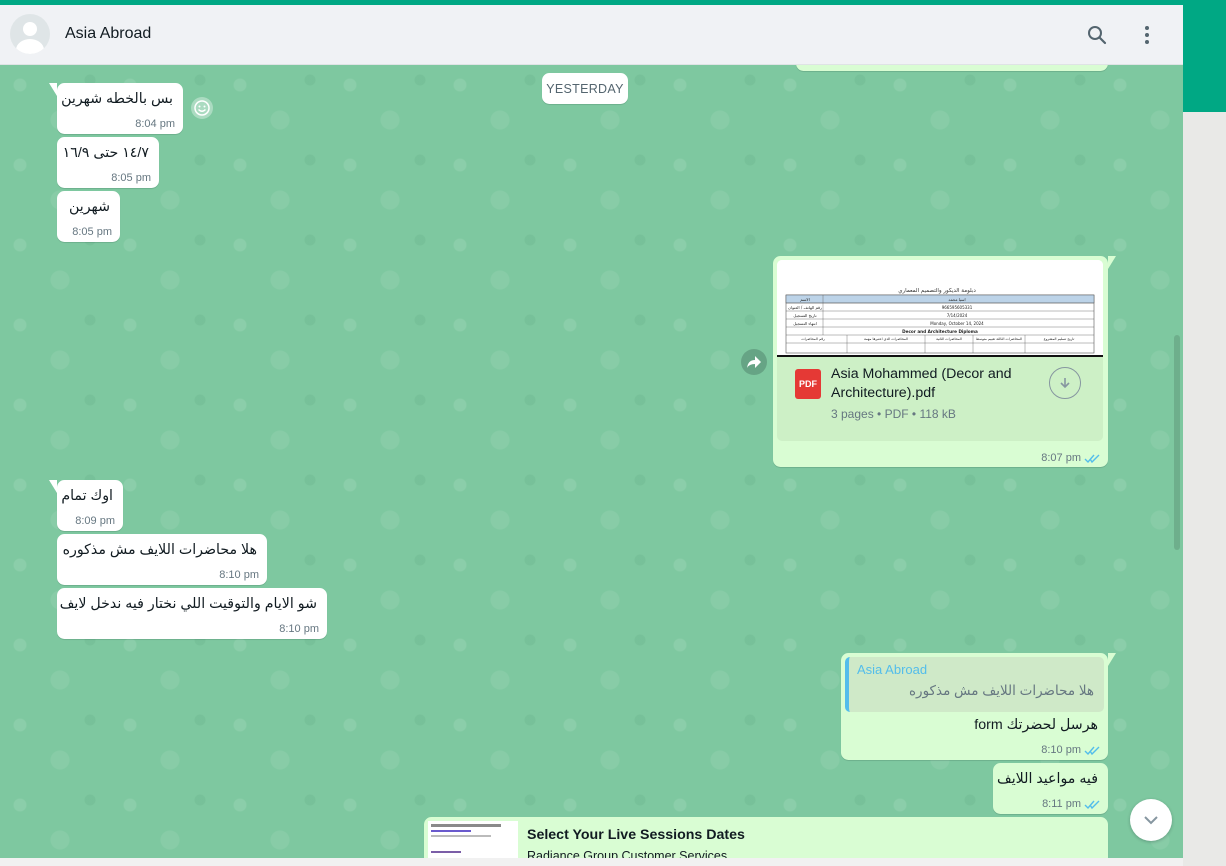 The image size is (1226, 866). I want to click on link-subtitle: Radiance Group Customer Services, so click(627, 853).